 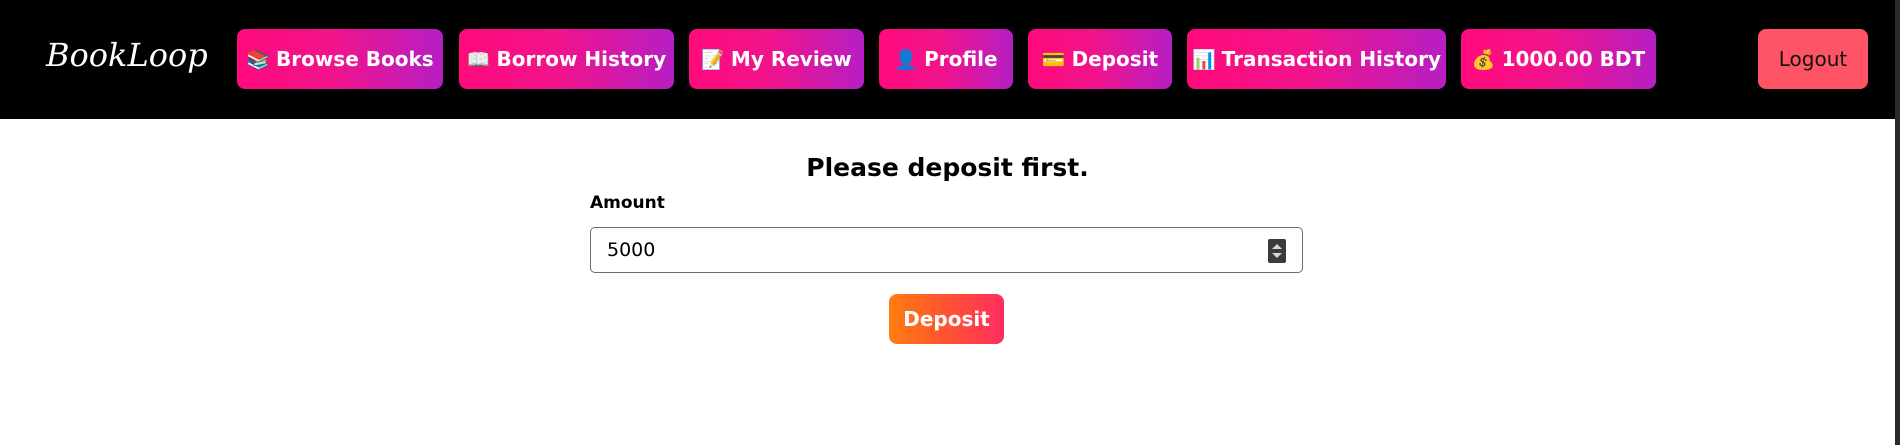 I want to click on logo-text: BookLoop, so click(x=126, y=55).